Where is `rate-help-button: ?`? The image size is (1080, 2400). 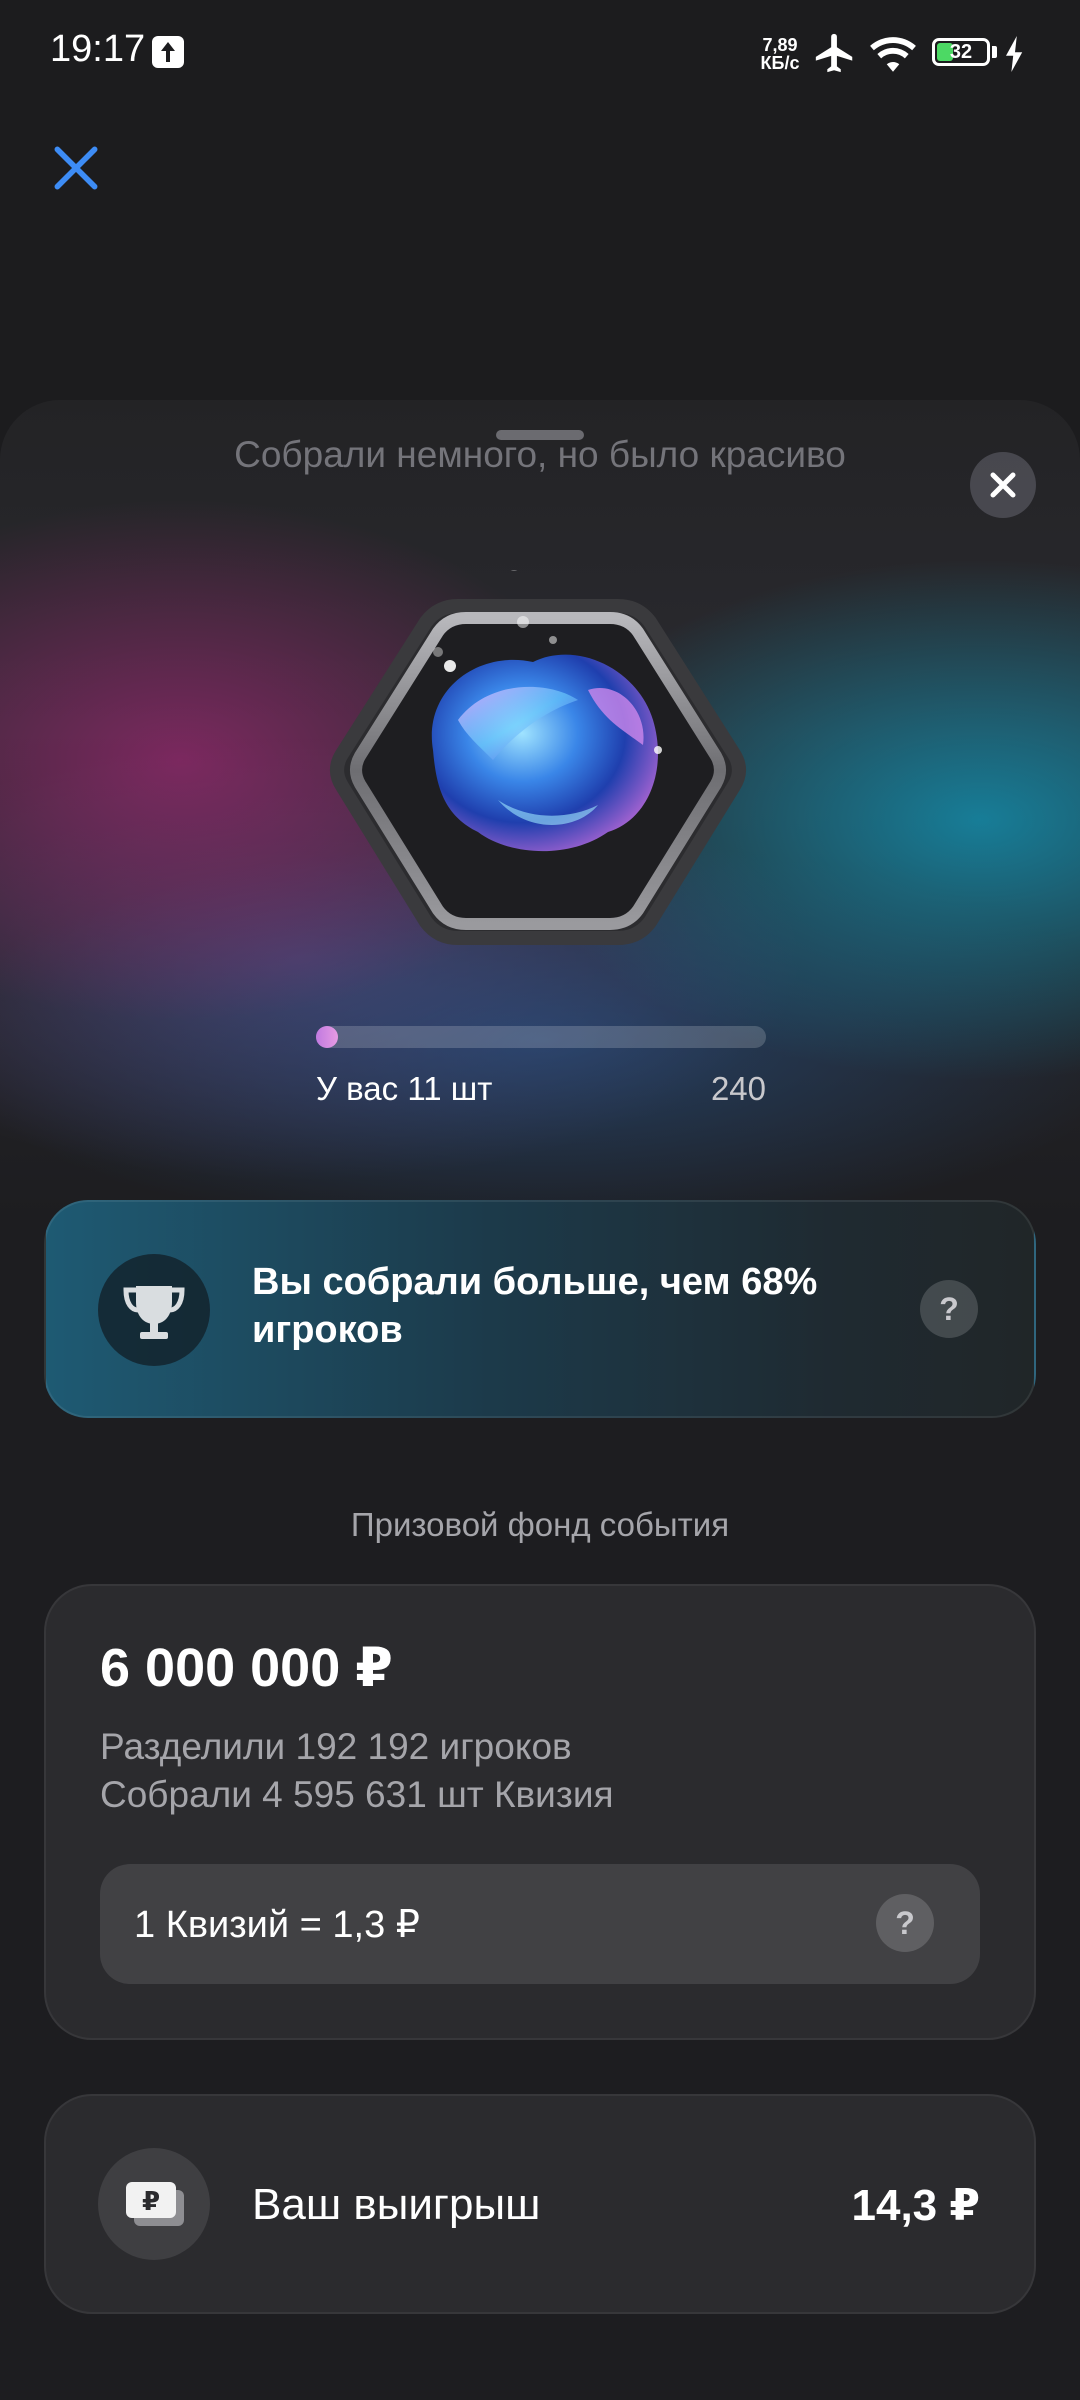 rate-help-button: ? is located at coordinates (905, 1923).